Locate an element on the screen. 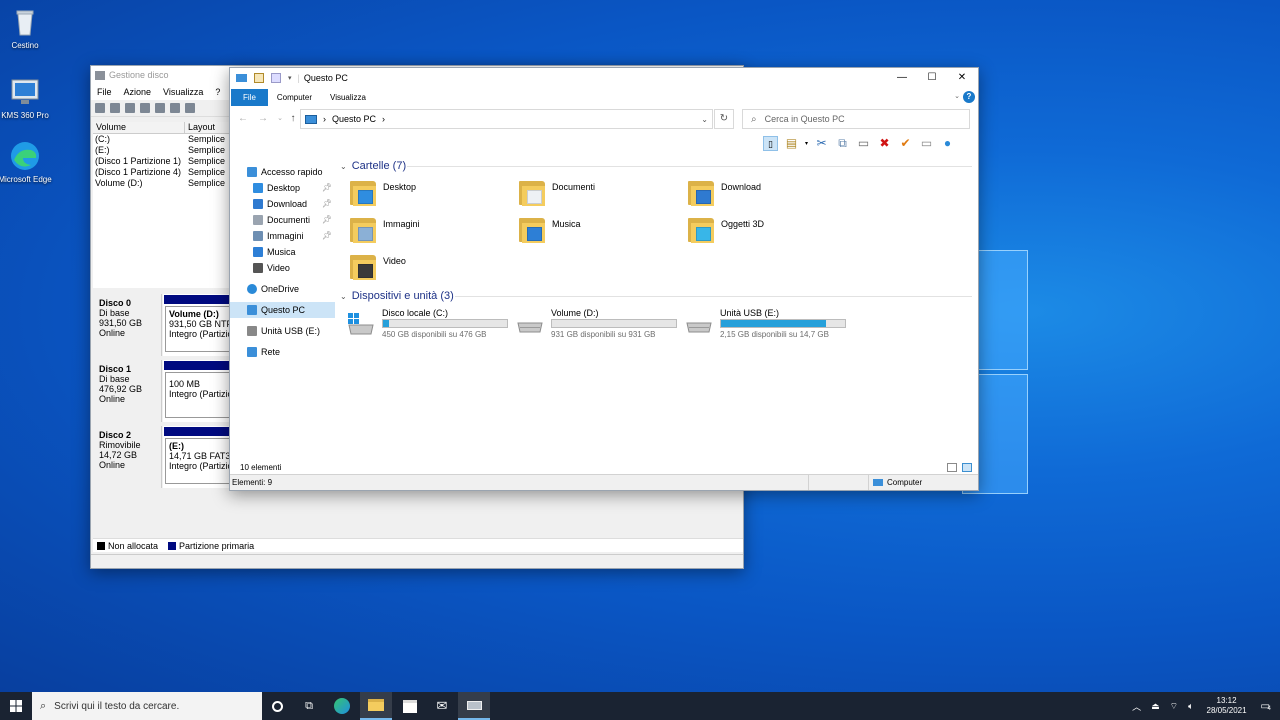 The width and height of the screenshot is (1280, 720). close-button: ✕ is located at coordinates (962, 78).